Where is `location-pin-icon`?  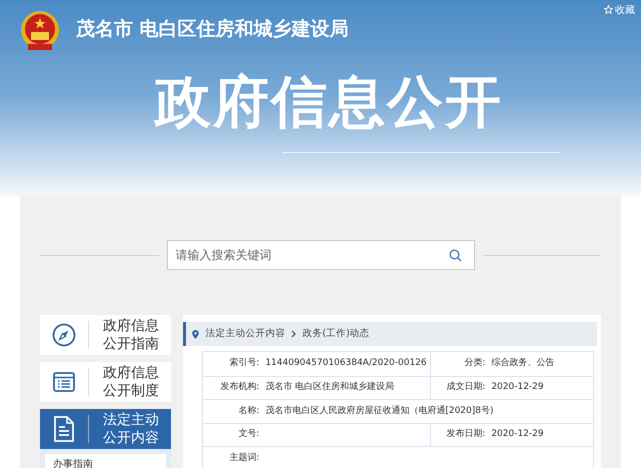
location-pin-icon is located at coordinates (196, 334).